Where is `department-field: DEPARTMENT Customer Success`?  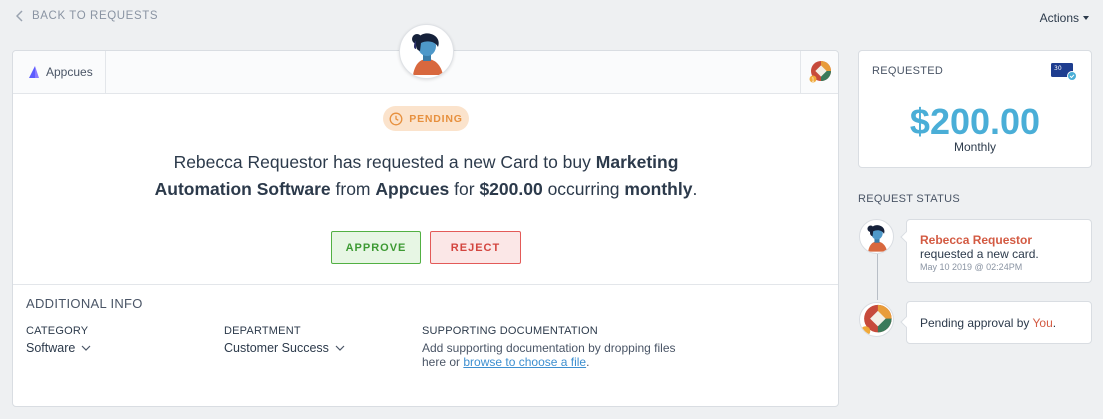 department-field: DEPARTMENT Customer Success is located at coordinates (284, 340).